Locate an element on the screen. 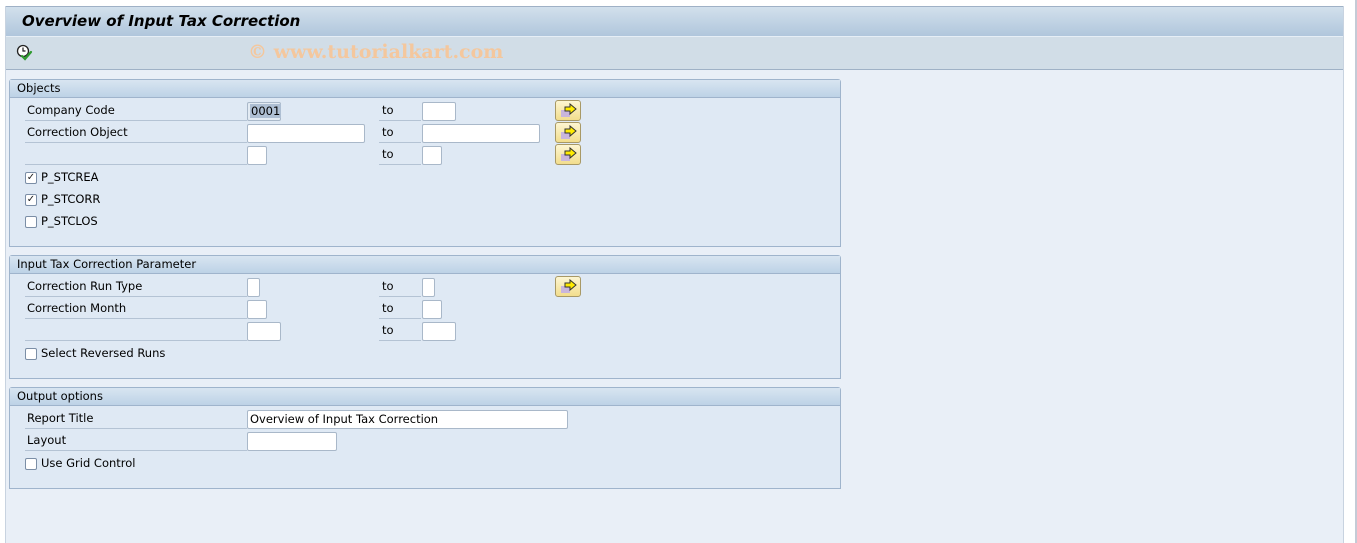  checkbox-select-reversed-runs: Select Reversed Runs is located at coordinates (95, 354).